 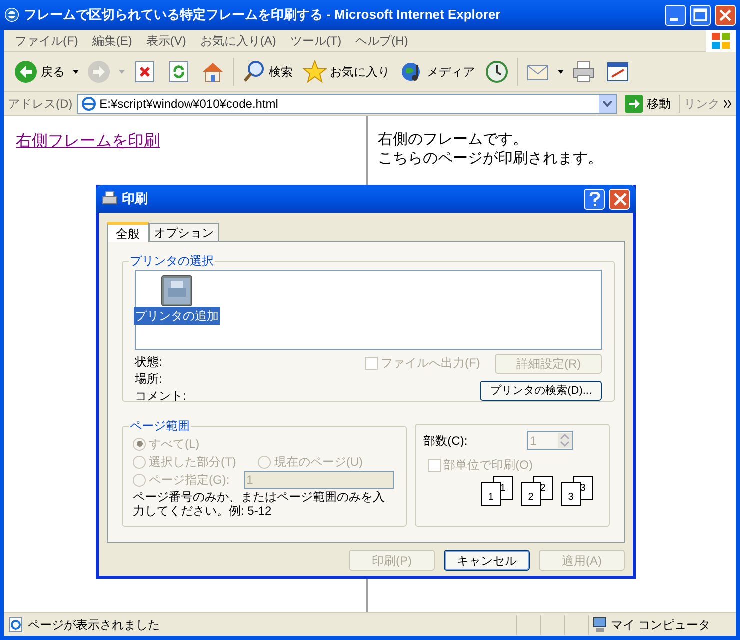 I want to click on info-label: コメント:, so click(x=161, y=396).